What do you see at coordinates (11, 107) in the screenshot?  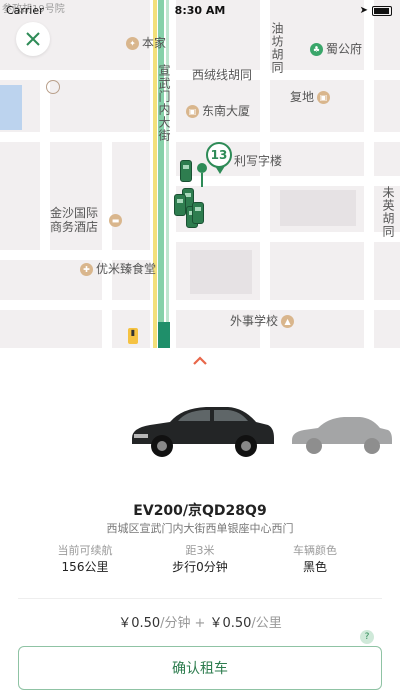 I see `water-area` at bounding box center [11, 107].